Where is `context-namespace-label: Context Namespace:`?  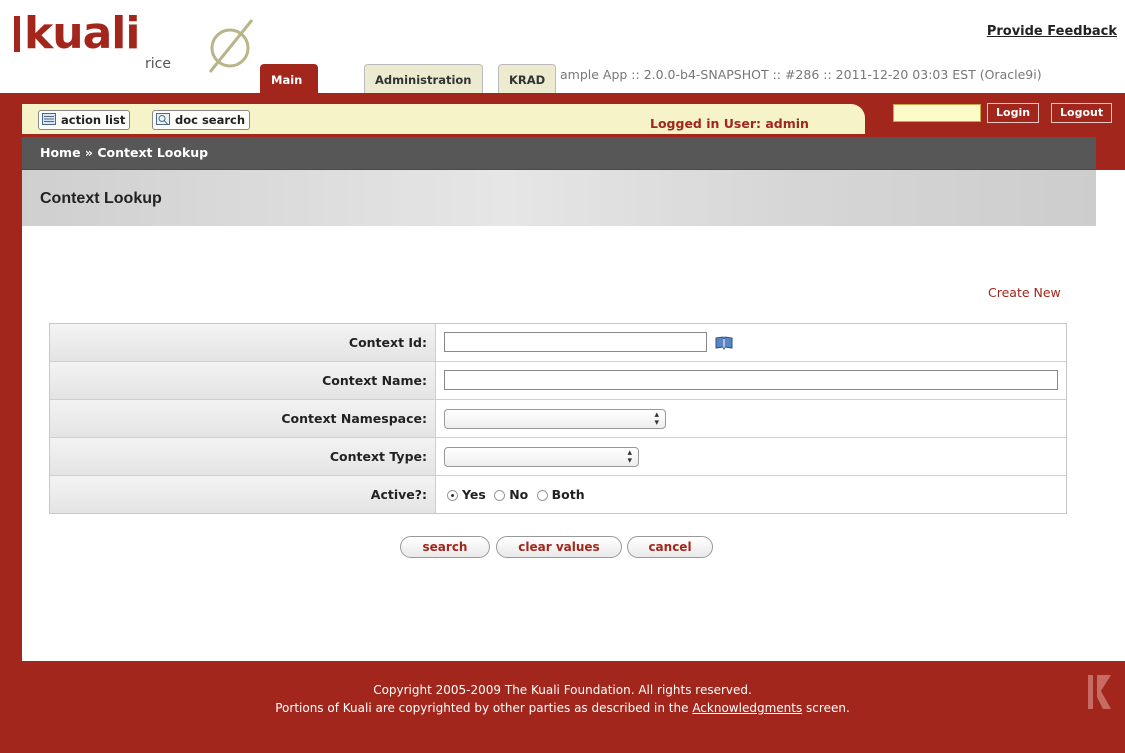 context-namespace-label: Context Namespace: is located at coordinates (243, 418).